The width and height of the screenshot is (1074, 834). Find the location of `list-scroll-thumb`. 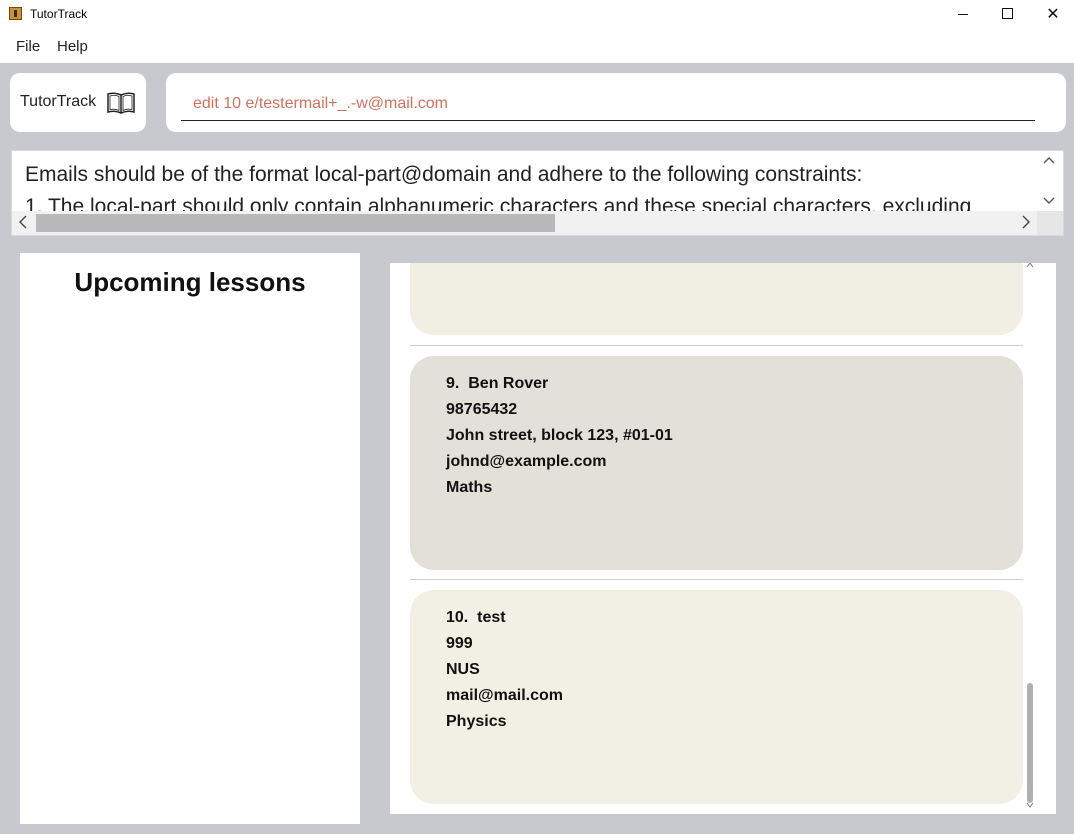

list-scroll-thumb is located at coordinates (1030, 743).